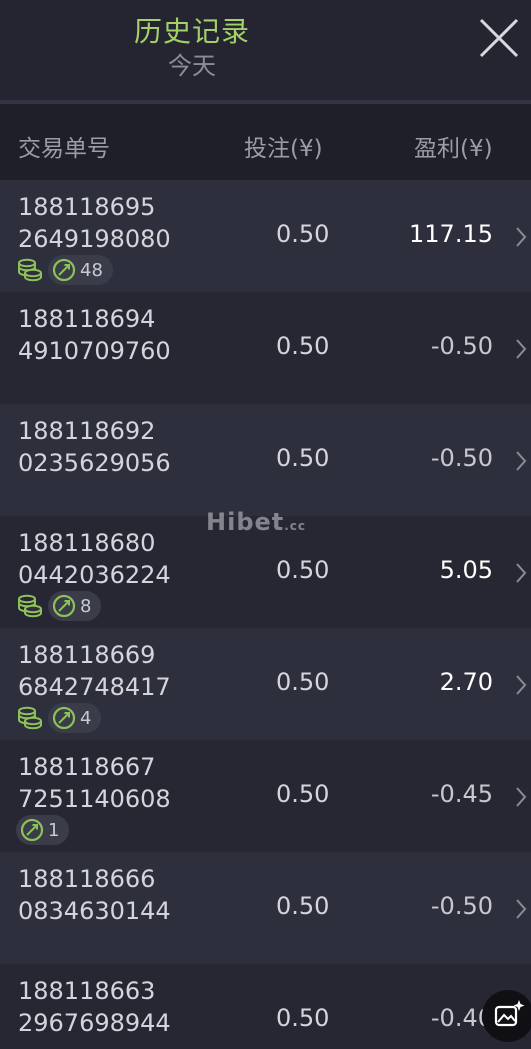 This screenshot has width=531, height=1049. I want to click on order-number-line1: 188118692, so click(87, 431).